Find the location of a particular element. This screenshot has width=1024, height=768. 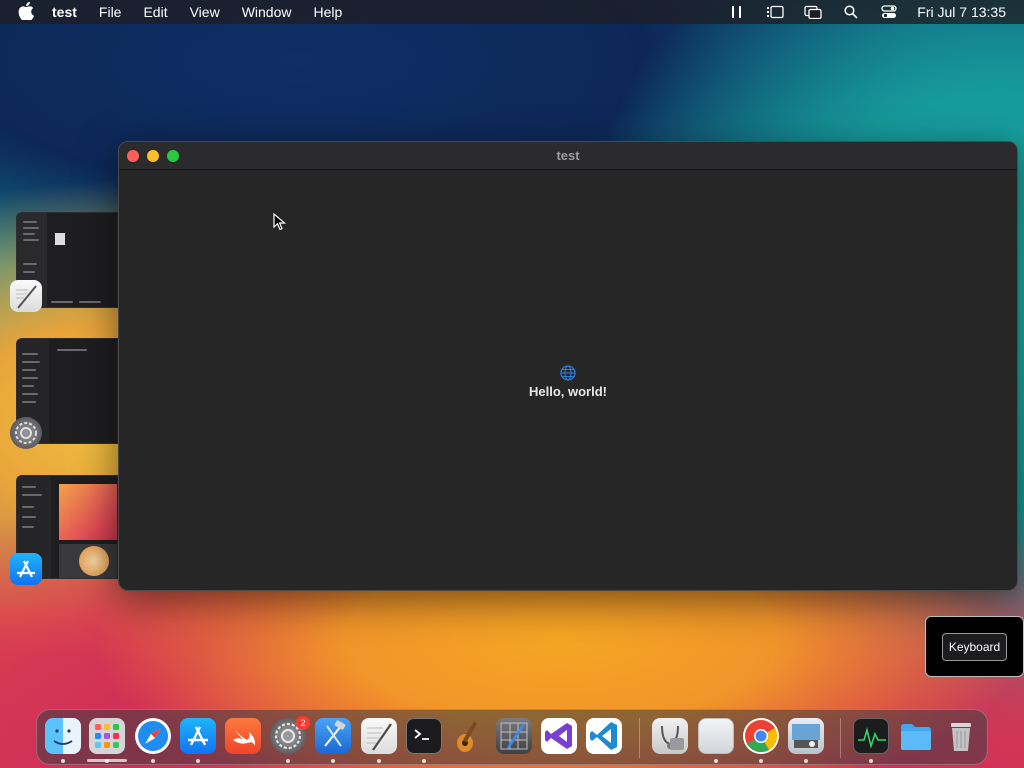

help-menu: Help is located at coordinates (327, 12).